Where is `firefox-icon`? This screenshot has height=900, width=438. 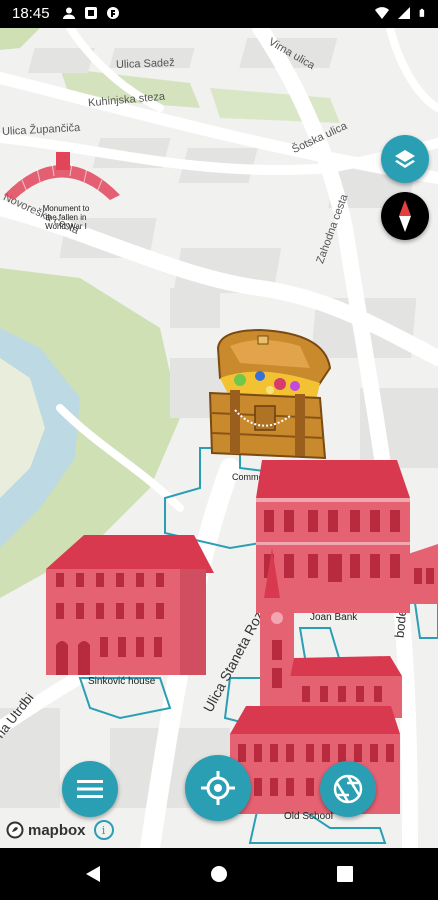
firefox-icon is located at coordinates (113, 13).